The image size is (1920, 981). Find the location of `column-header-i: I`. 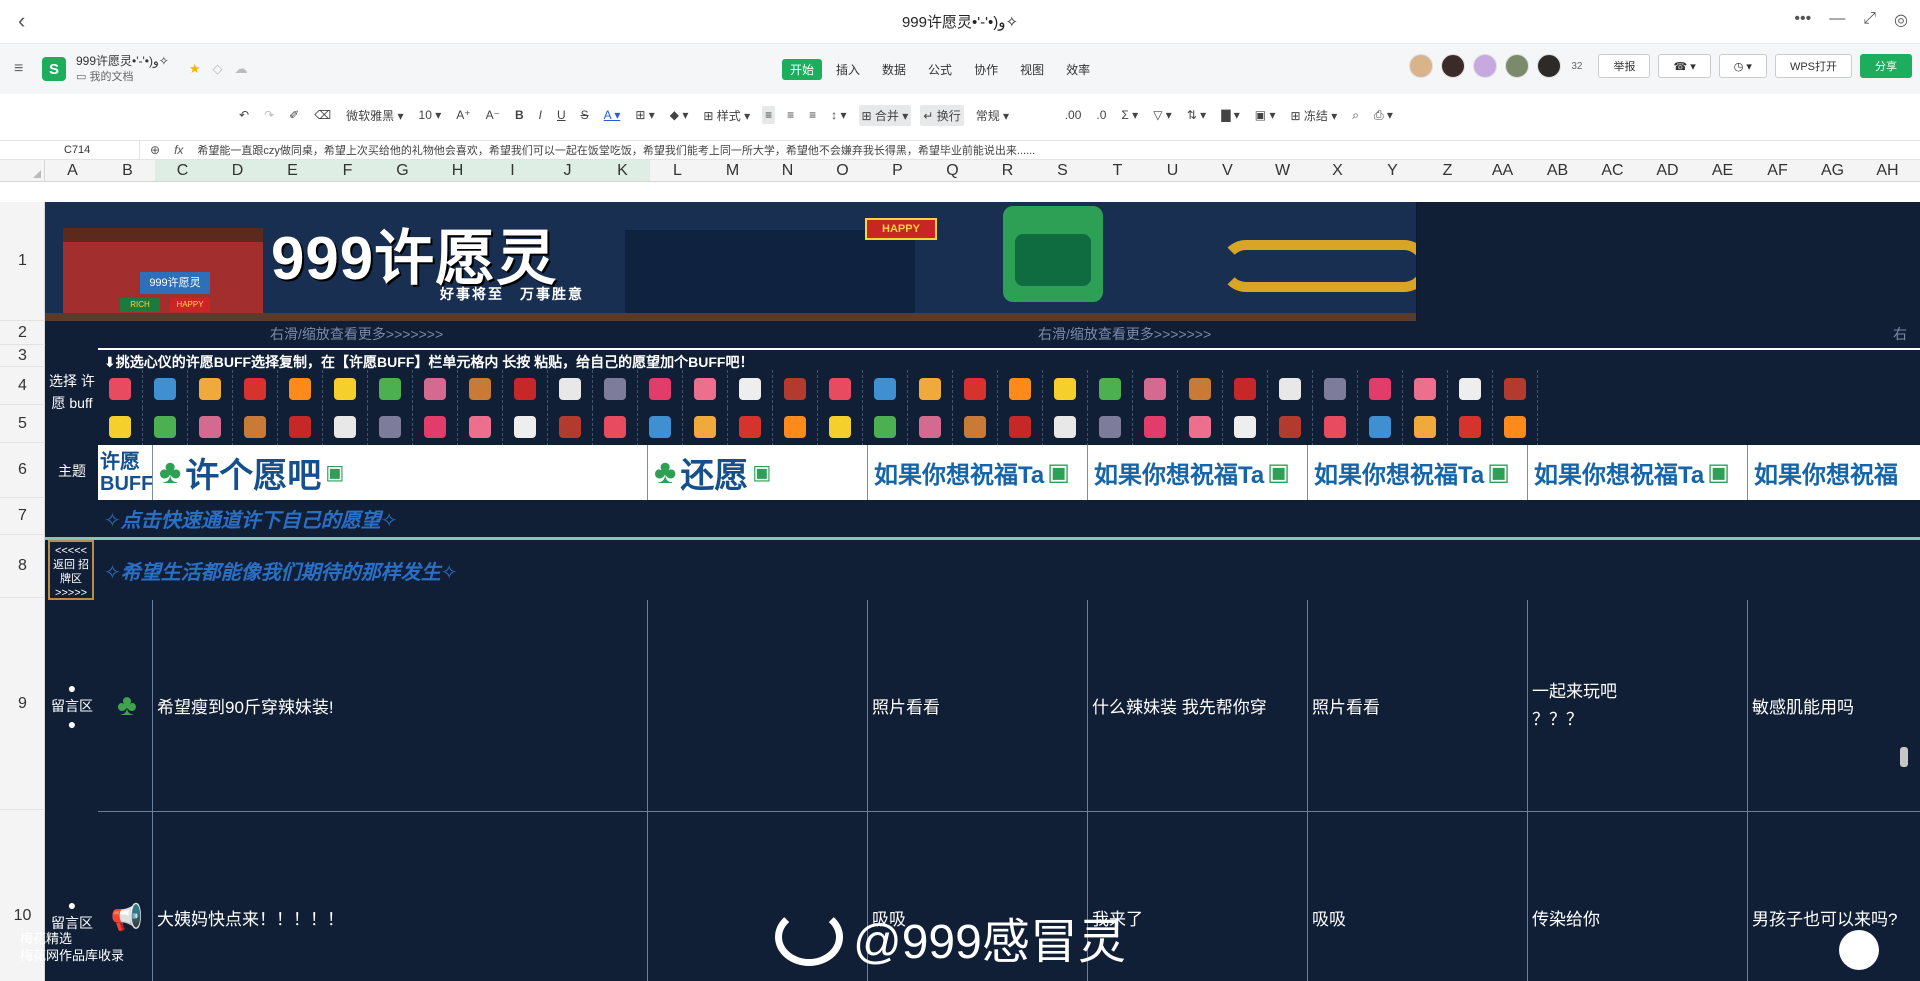

column-header-i: I is located at coordinates (512, 170).